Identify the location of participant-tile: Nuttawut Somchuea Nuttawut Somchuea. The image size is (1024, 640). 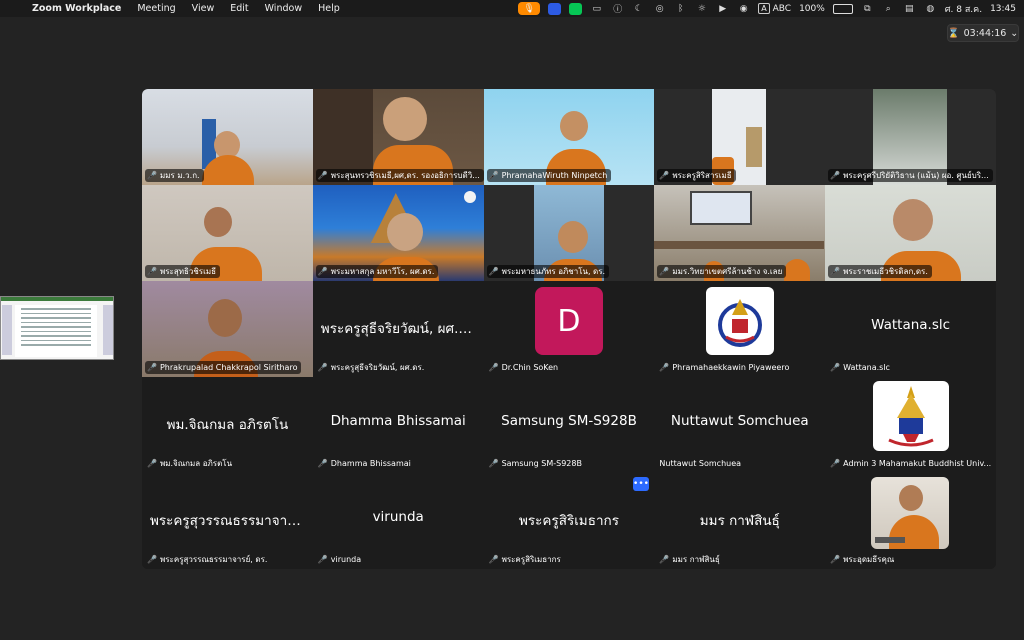
(740, 425).